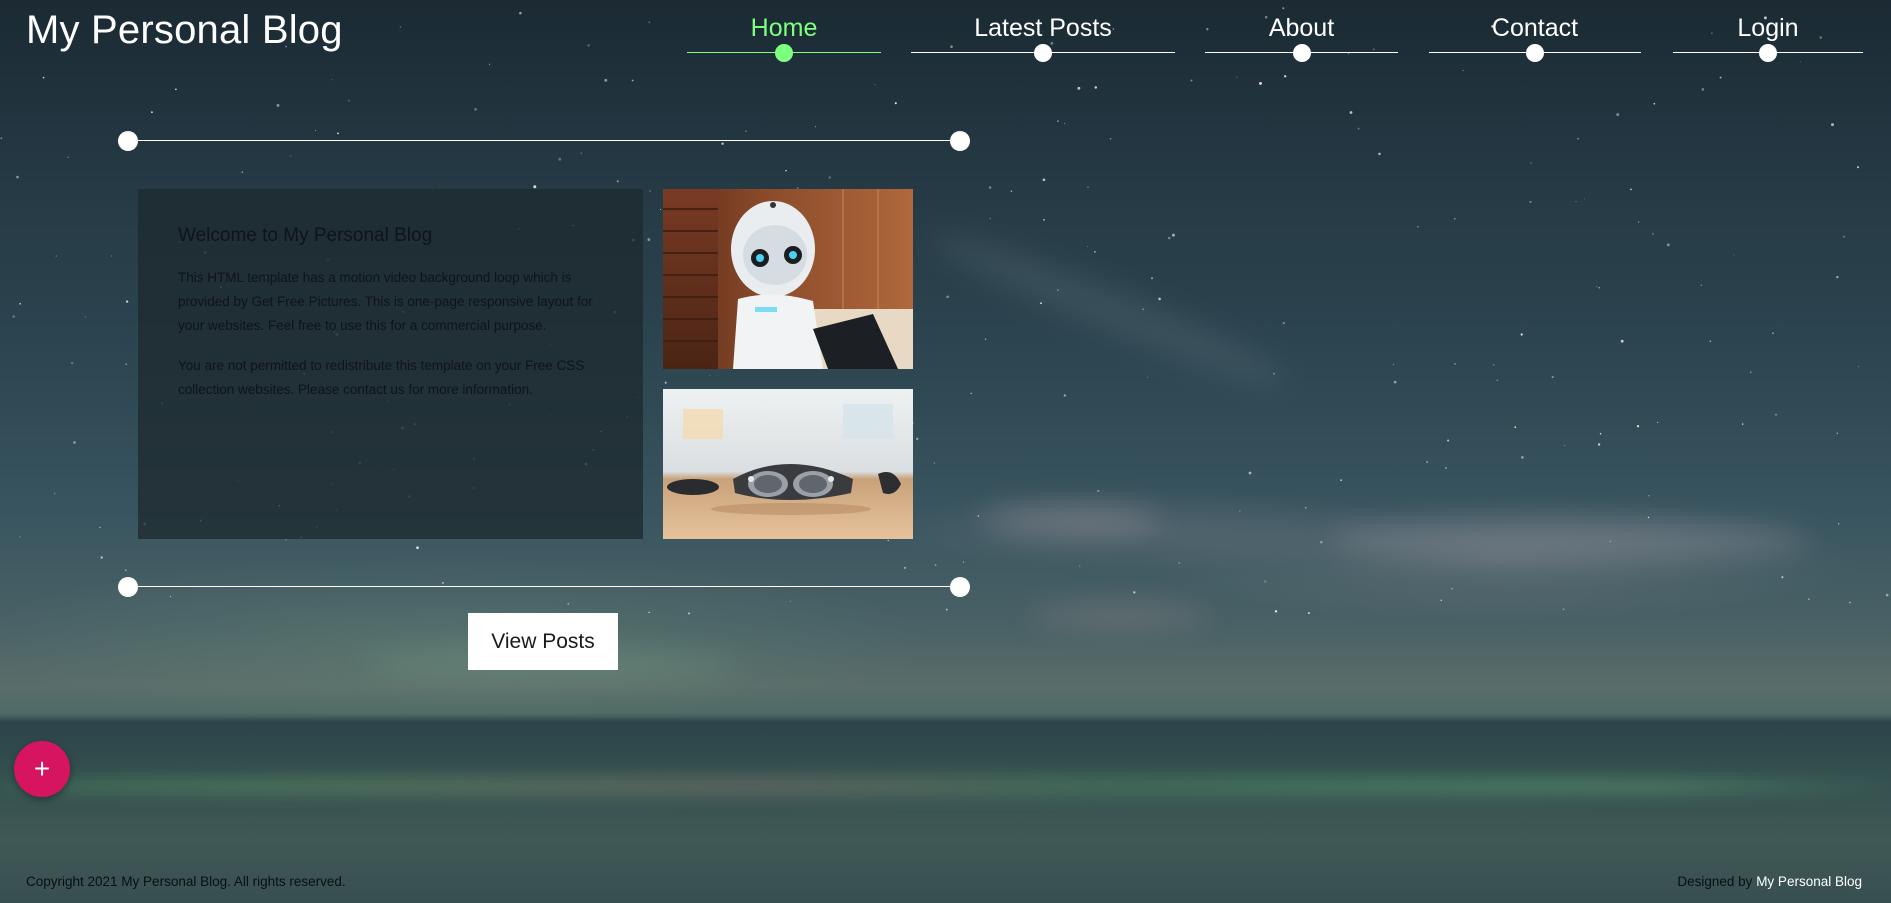 This screenshot has height=903, width=1891. I want to click on plus-icon: +, so click(42, 768).